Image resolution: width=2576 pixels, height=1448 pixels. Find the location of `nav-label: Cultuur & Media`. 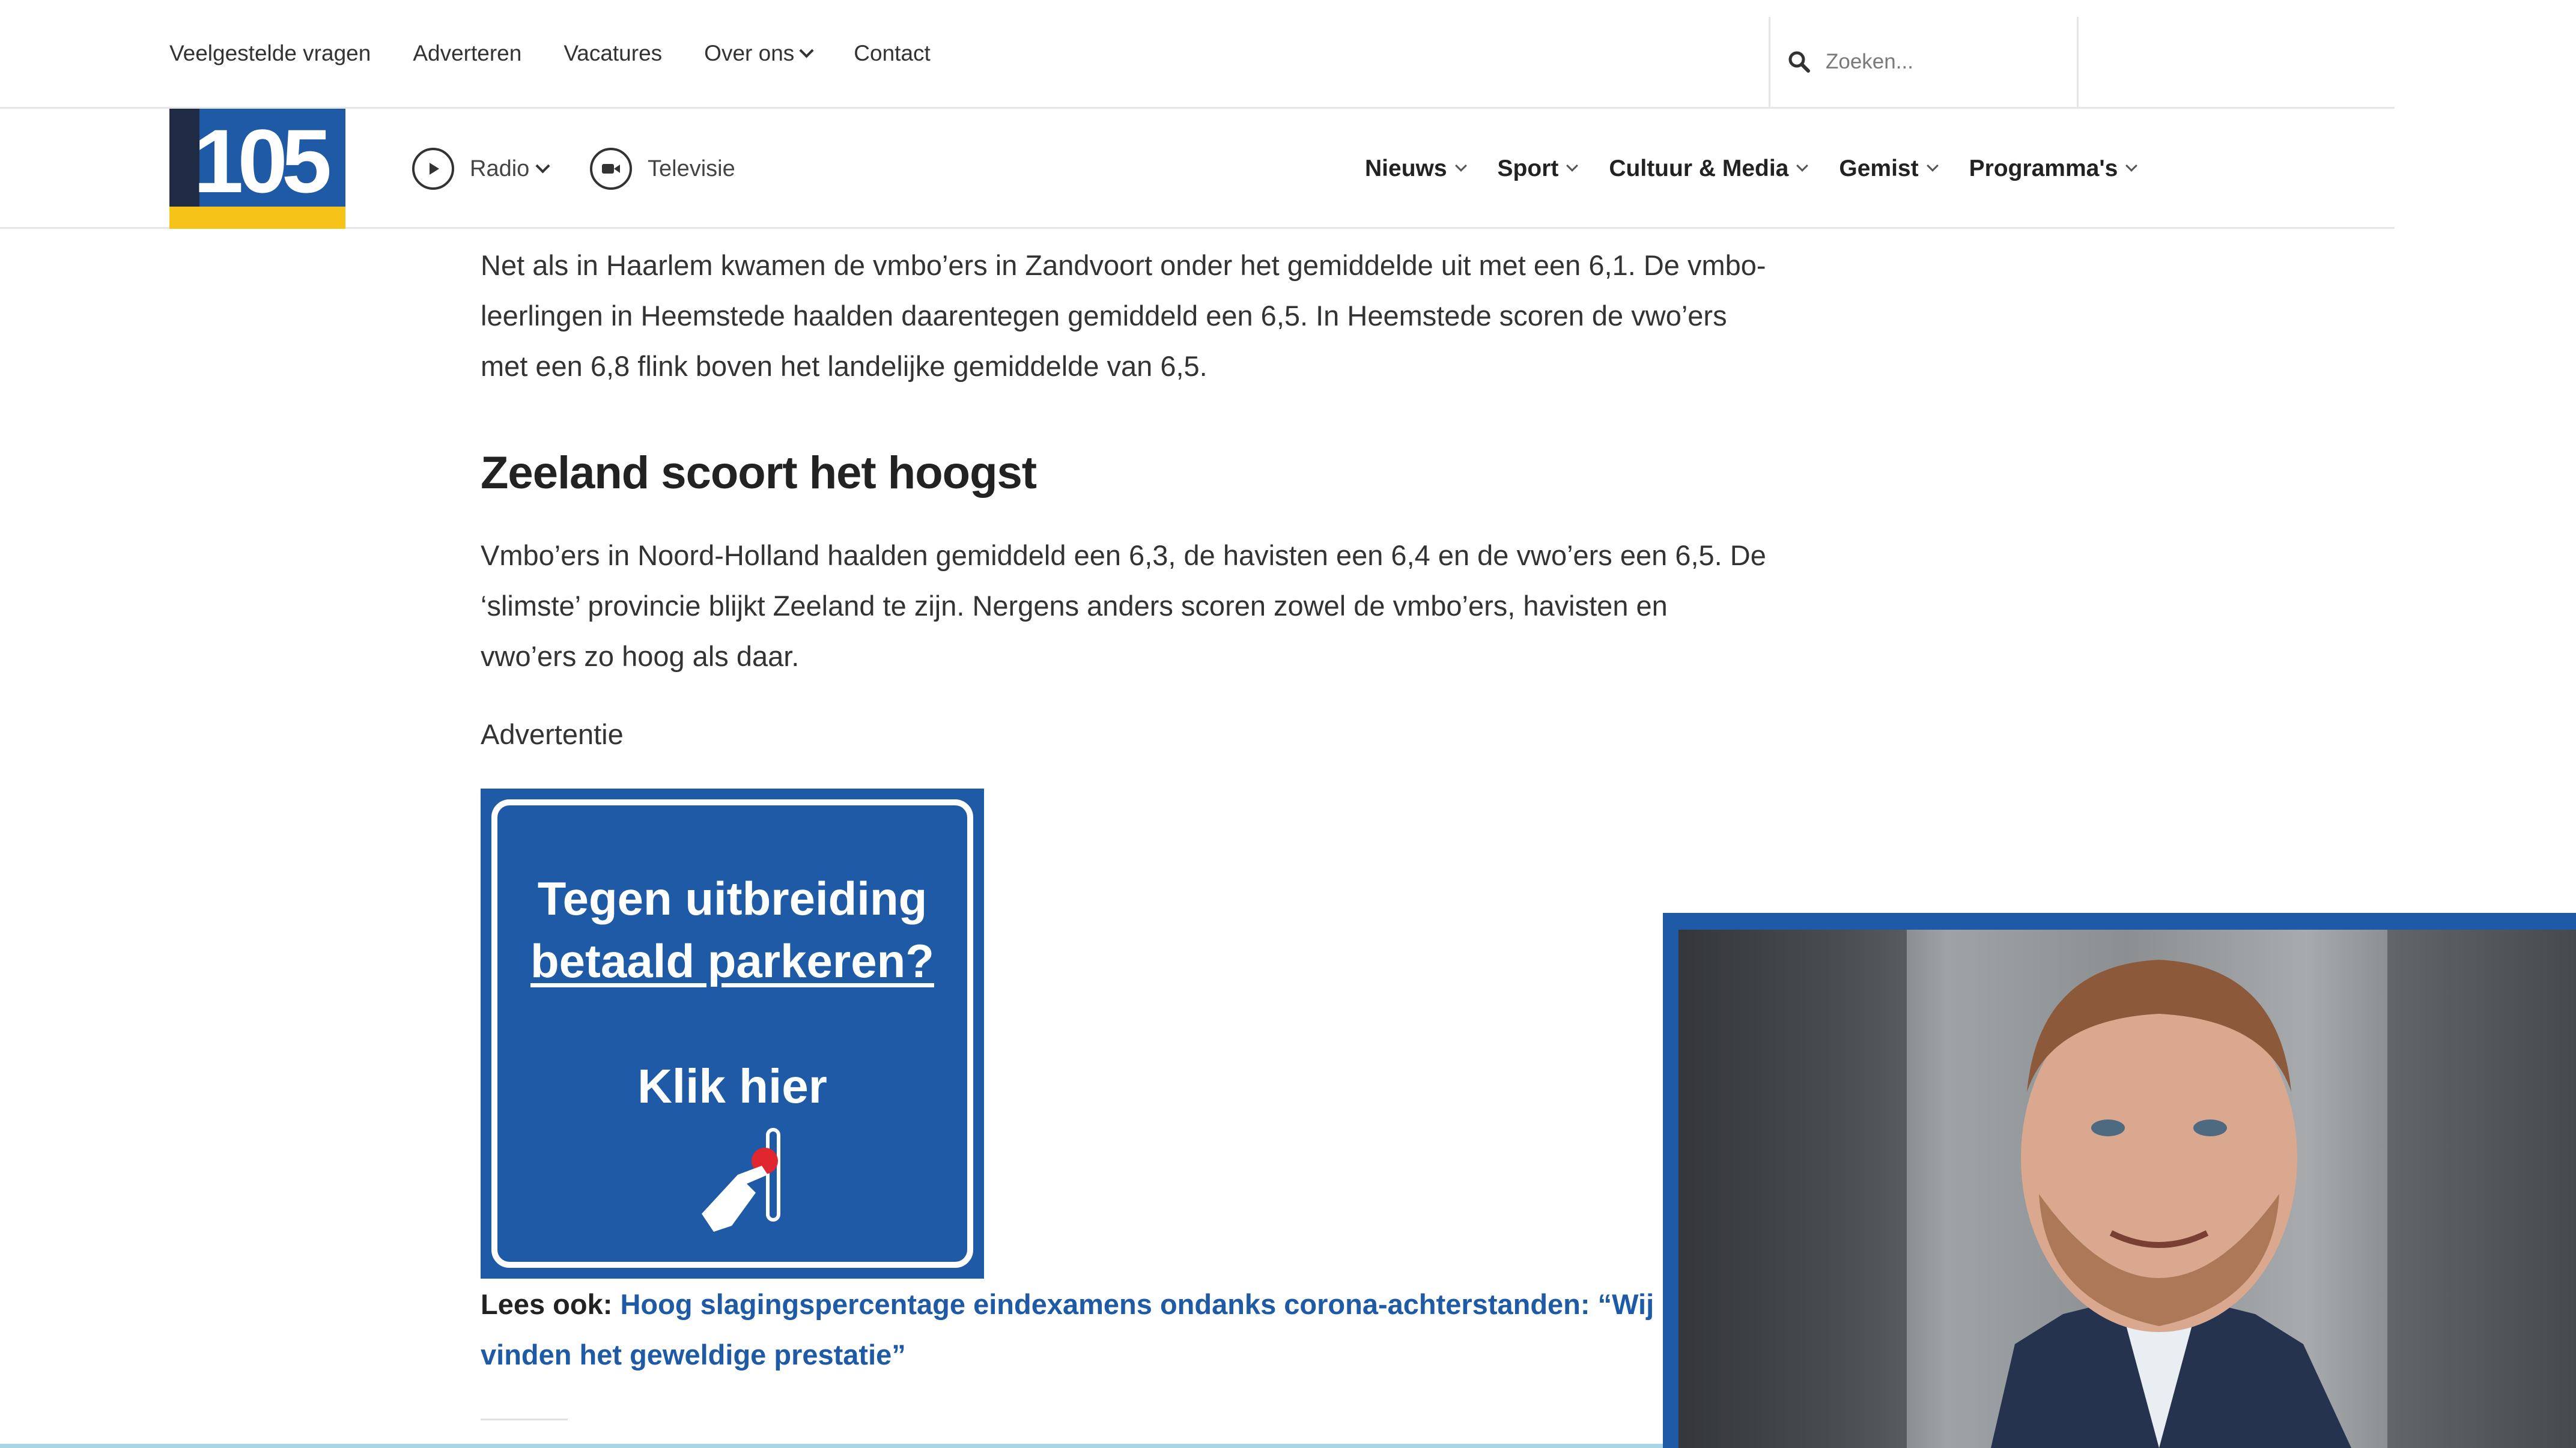

nav-label: Cultuur & Media is located at coordinates (1699, 169).